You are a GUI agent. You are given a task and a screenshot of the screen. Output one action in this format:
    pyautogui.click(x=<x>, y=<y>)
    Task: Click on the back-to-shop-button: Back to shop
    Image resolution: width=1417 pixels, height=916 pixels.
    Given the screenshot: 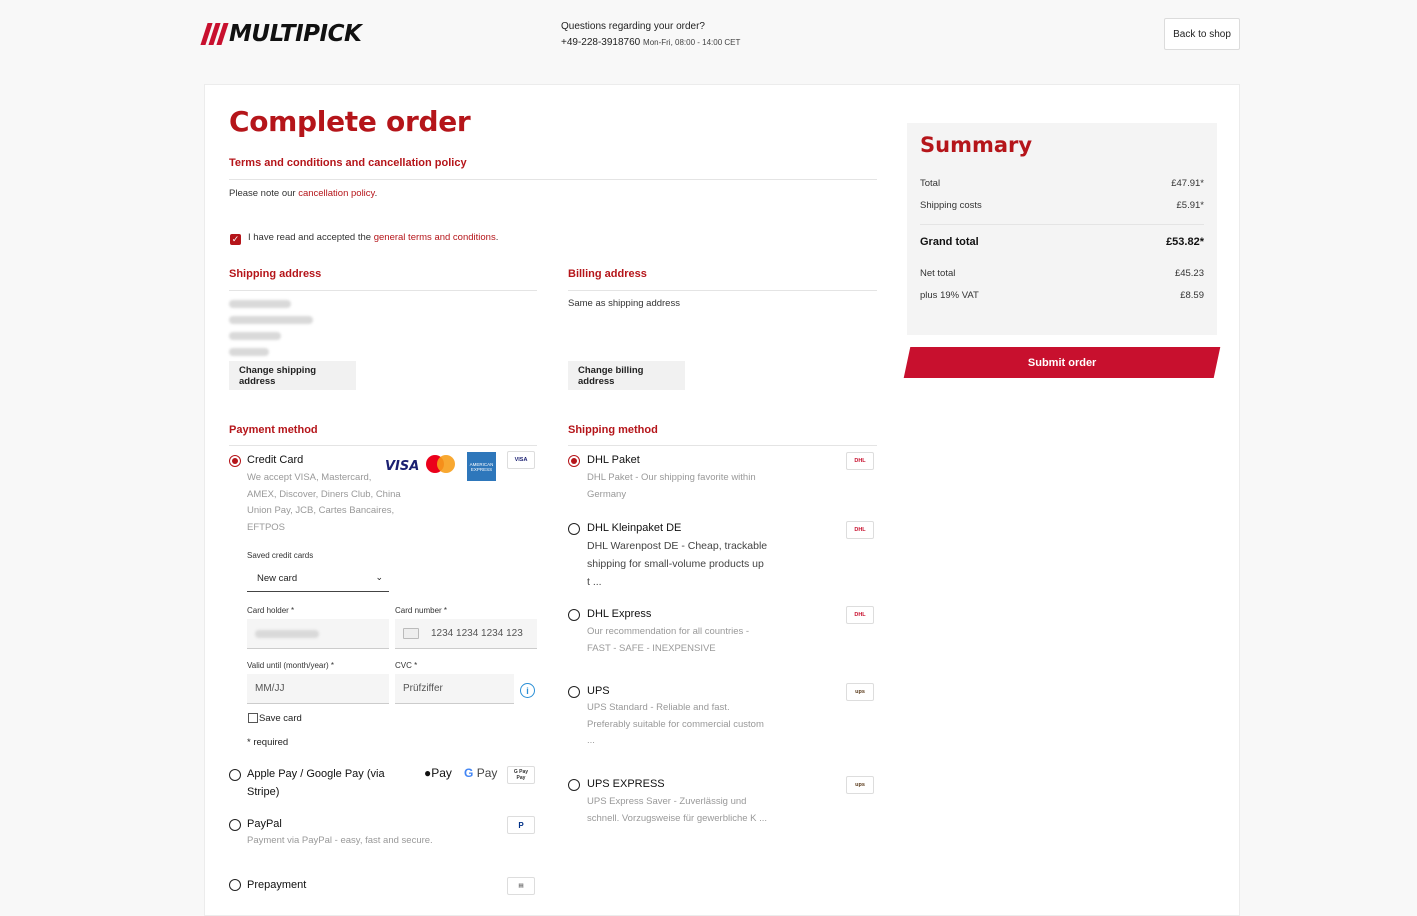 What is the action you would take?
    pyautogui.click(x=1202, y=34)
    